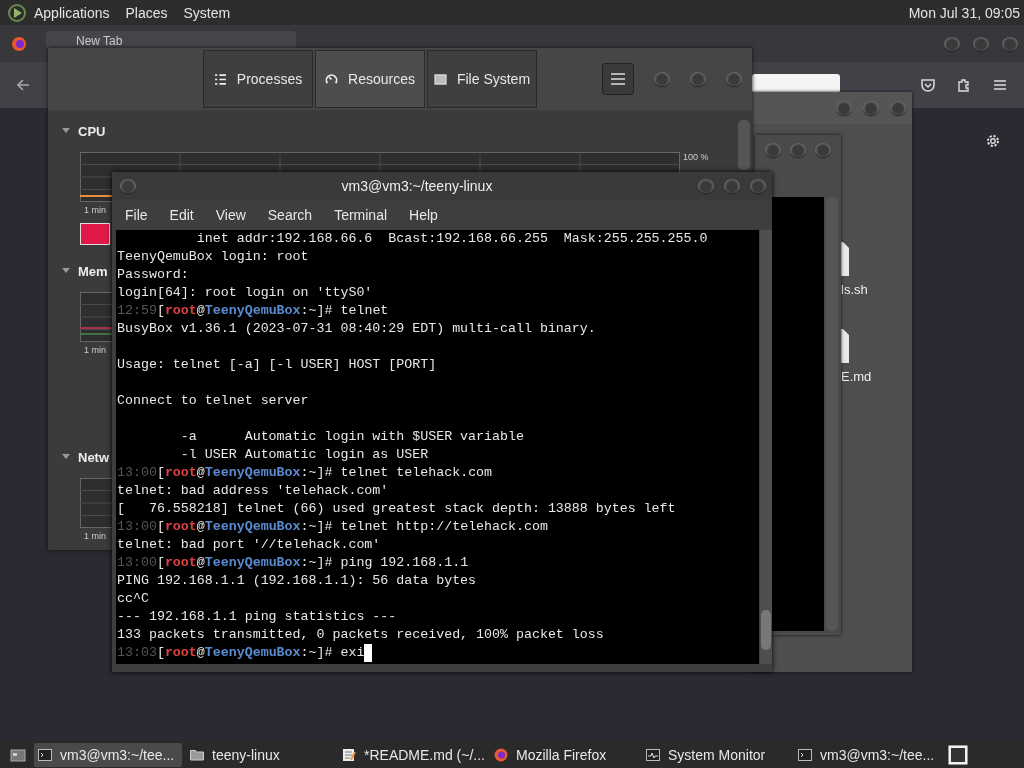  I want to click on file-name: ls.sh, so click(854, 289).